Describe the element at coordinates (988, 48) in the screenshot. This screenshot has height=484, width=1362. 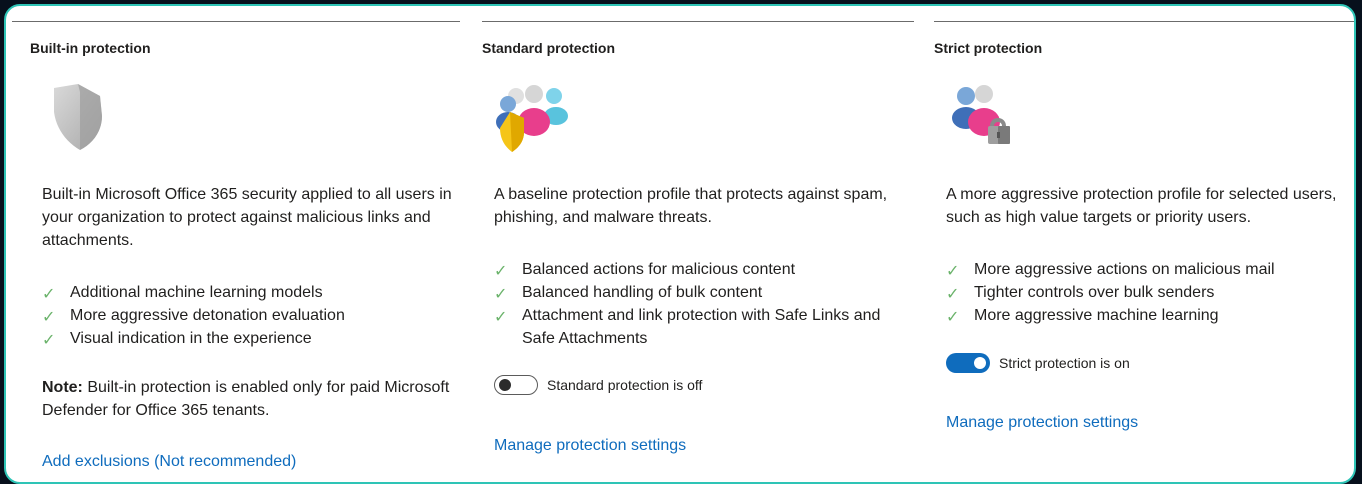
I see `column-title: Strict protection` at that location.